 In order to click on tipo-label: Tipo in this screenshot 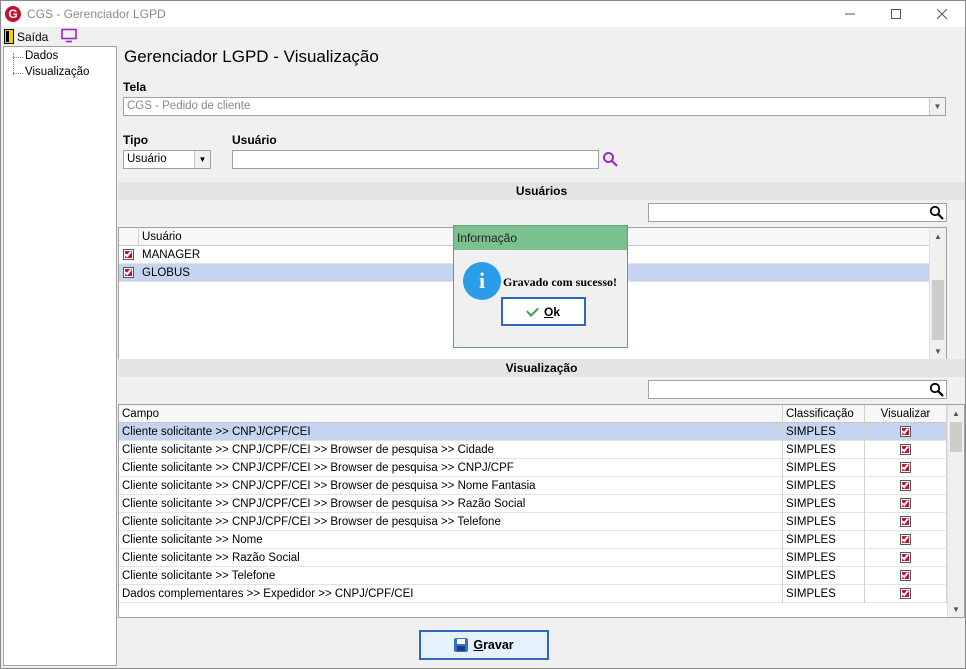, I will do `click(136, 140)`.